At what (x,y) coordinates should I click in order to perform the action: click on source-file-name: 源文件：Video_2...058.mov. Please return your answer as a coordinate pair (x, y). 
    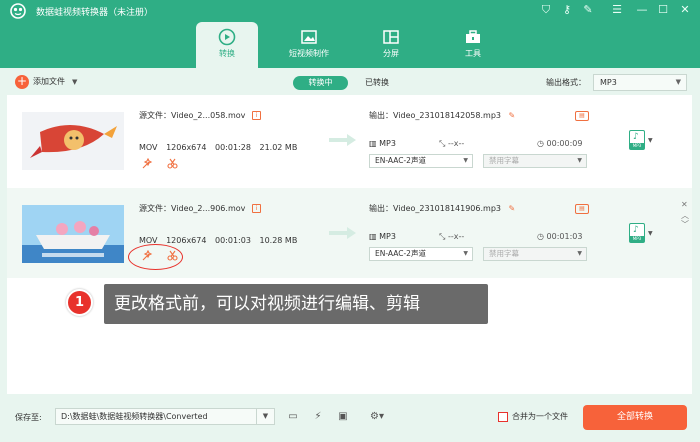
    Looking at the image, I should click on (192, 115).